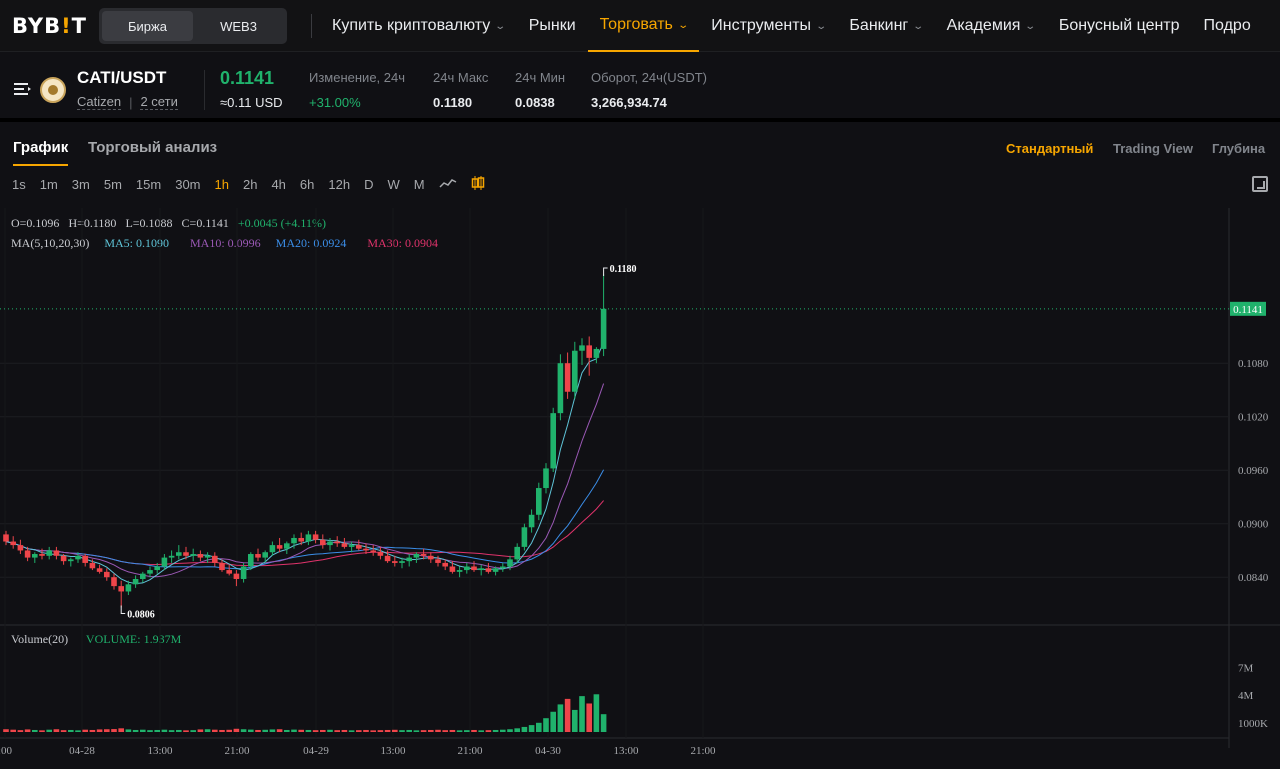 This screenshot has width=1280, height=769. Describe the element at coordinates (152, 147) in the screenshot. I see `tab-trading-analysis: Торговый анализ` at that location.